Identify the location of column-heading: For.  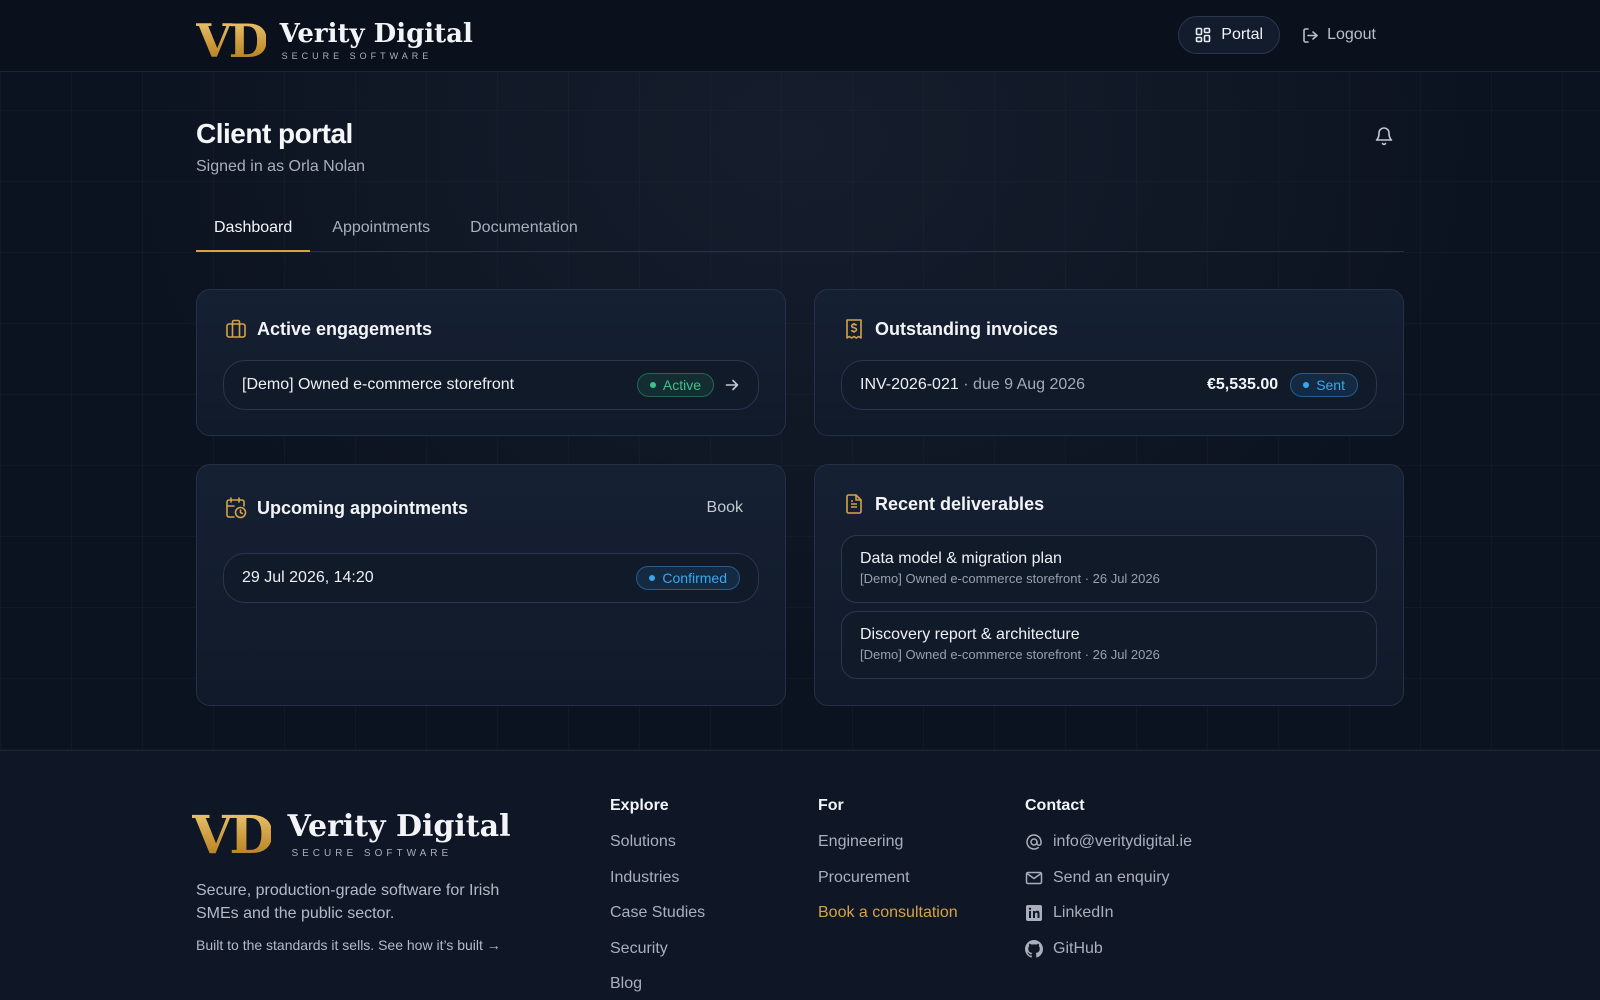
(831, 805).